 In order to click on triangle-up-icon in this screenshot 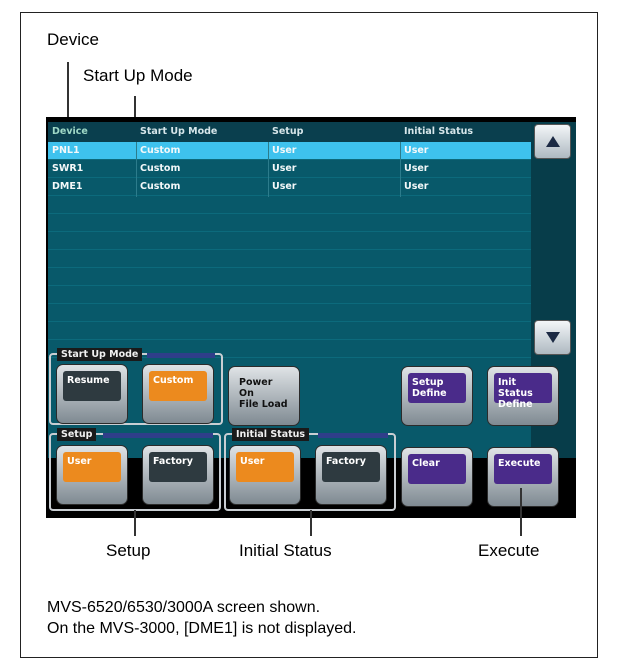, I will do `click(552, 141)`.